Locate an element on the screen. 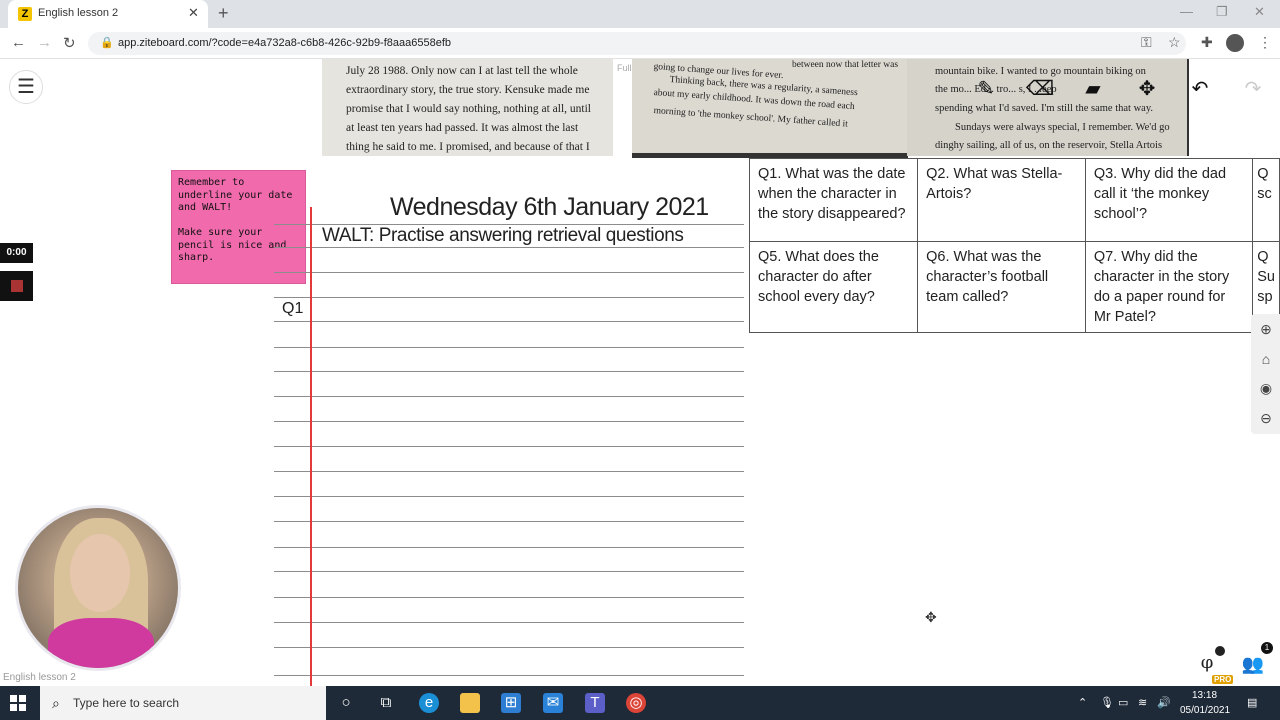 This screenshot has height=720, width=1280. phi-button: φ is located at coordinates (1207, 663).